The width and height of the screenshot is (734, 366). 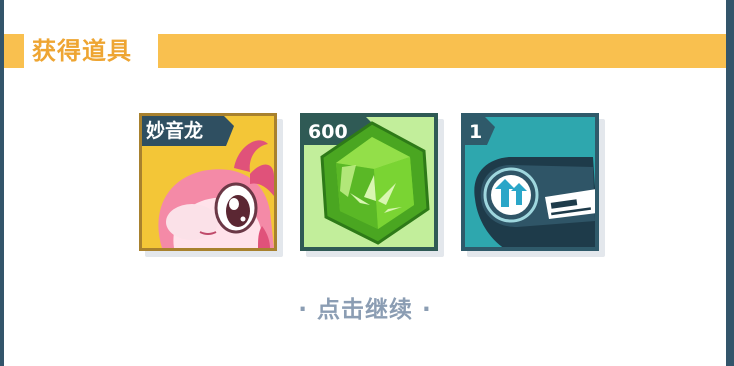 What do you see at coordinates (328, 132) in the screenshot?
I see `item-quantity-label: 600` at bounding box center [328, 132].